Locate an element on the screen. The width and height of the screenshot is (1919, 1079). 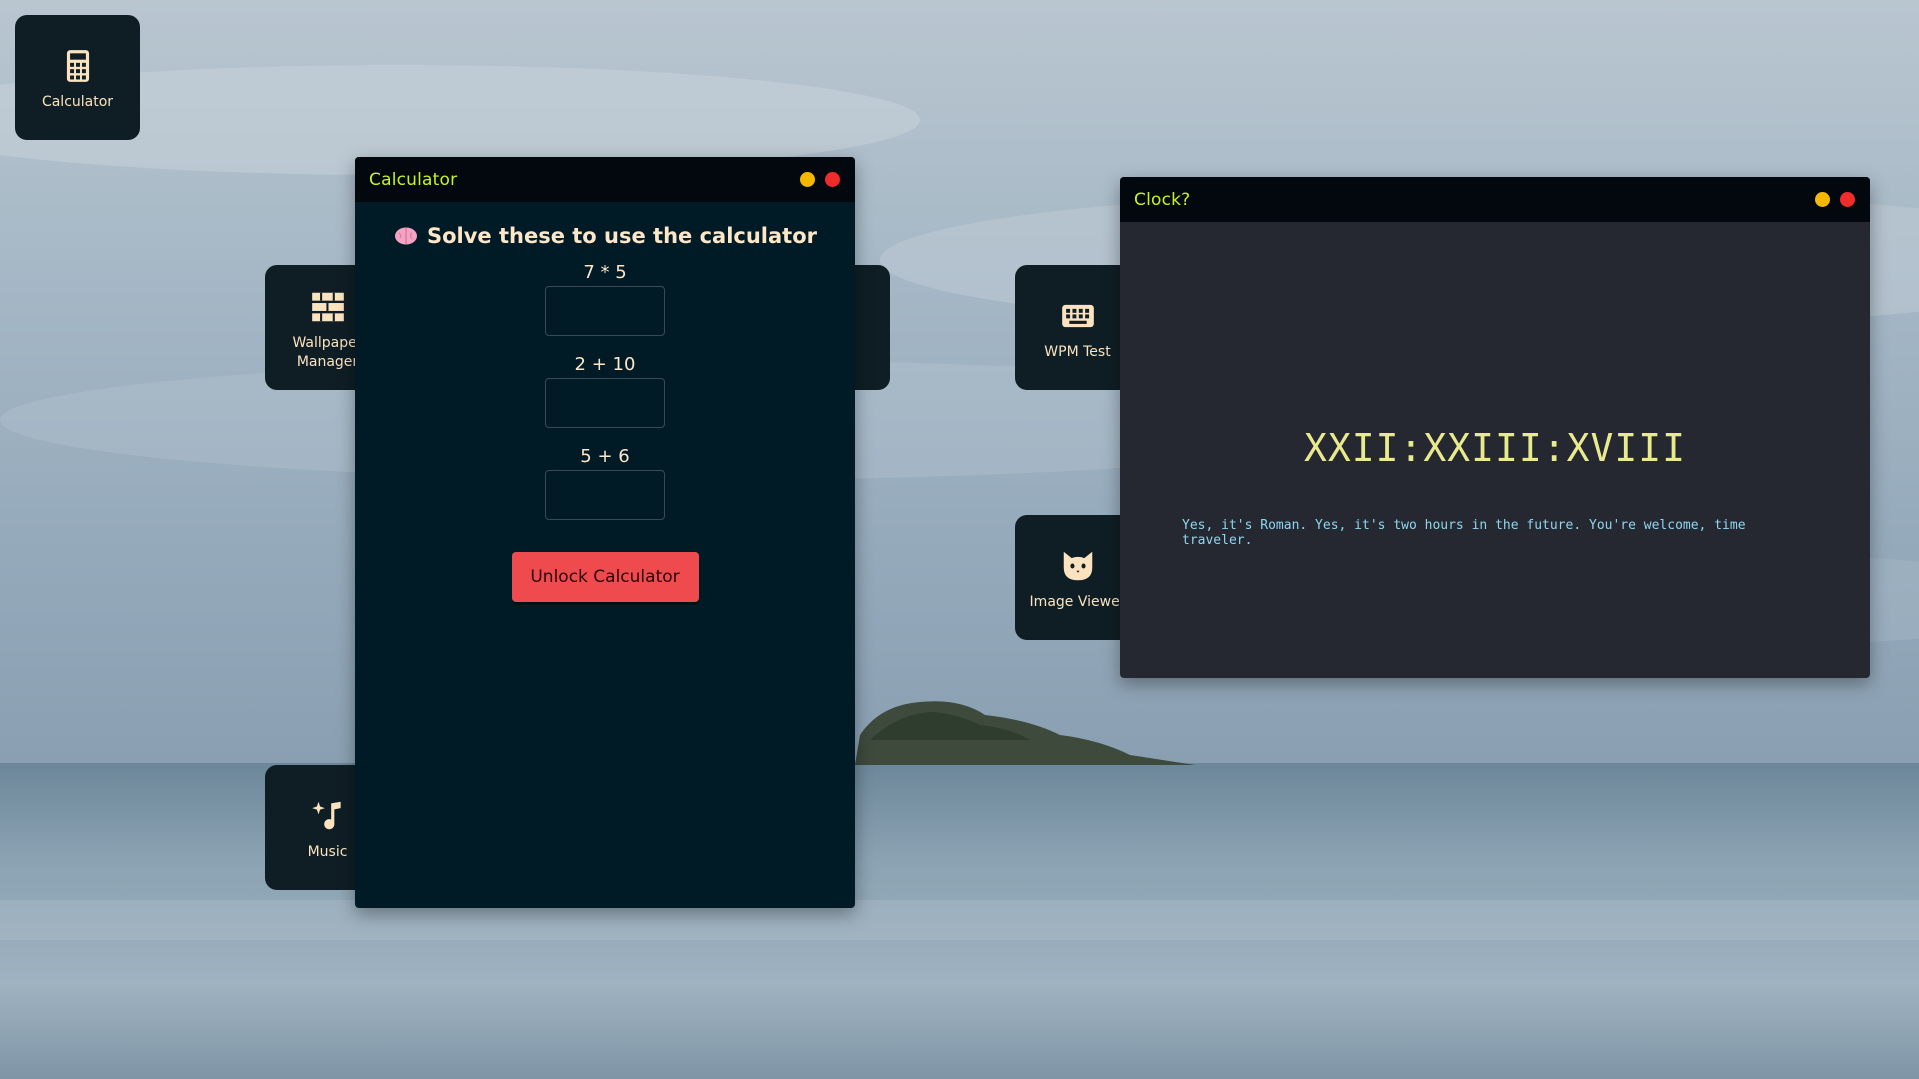
desktop-icon-label: Image Viewer is located at coordinates (1077, 602).